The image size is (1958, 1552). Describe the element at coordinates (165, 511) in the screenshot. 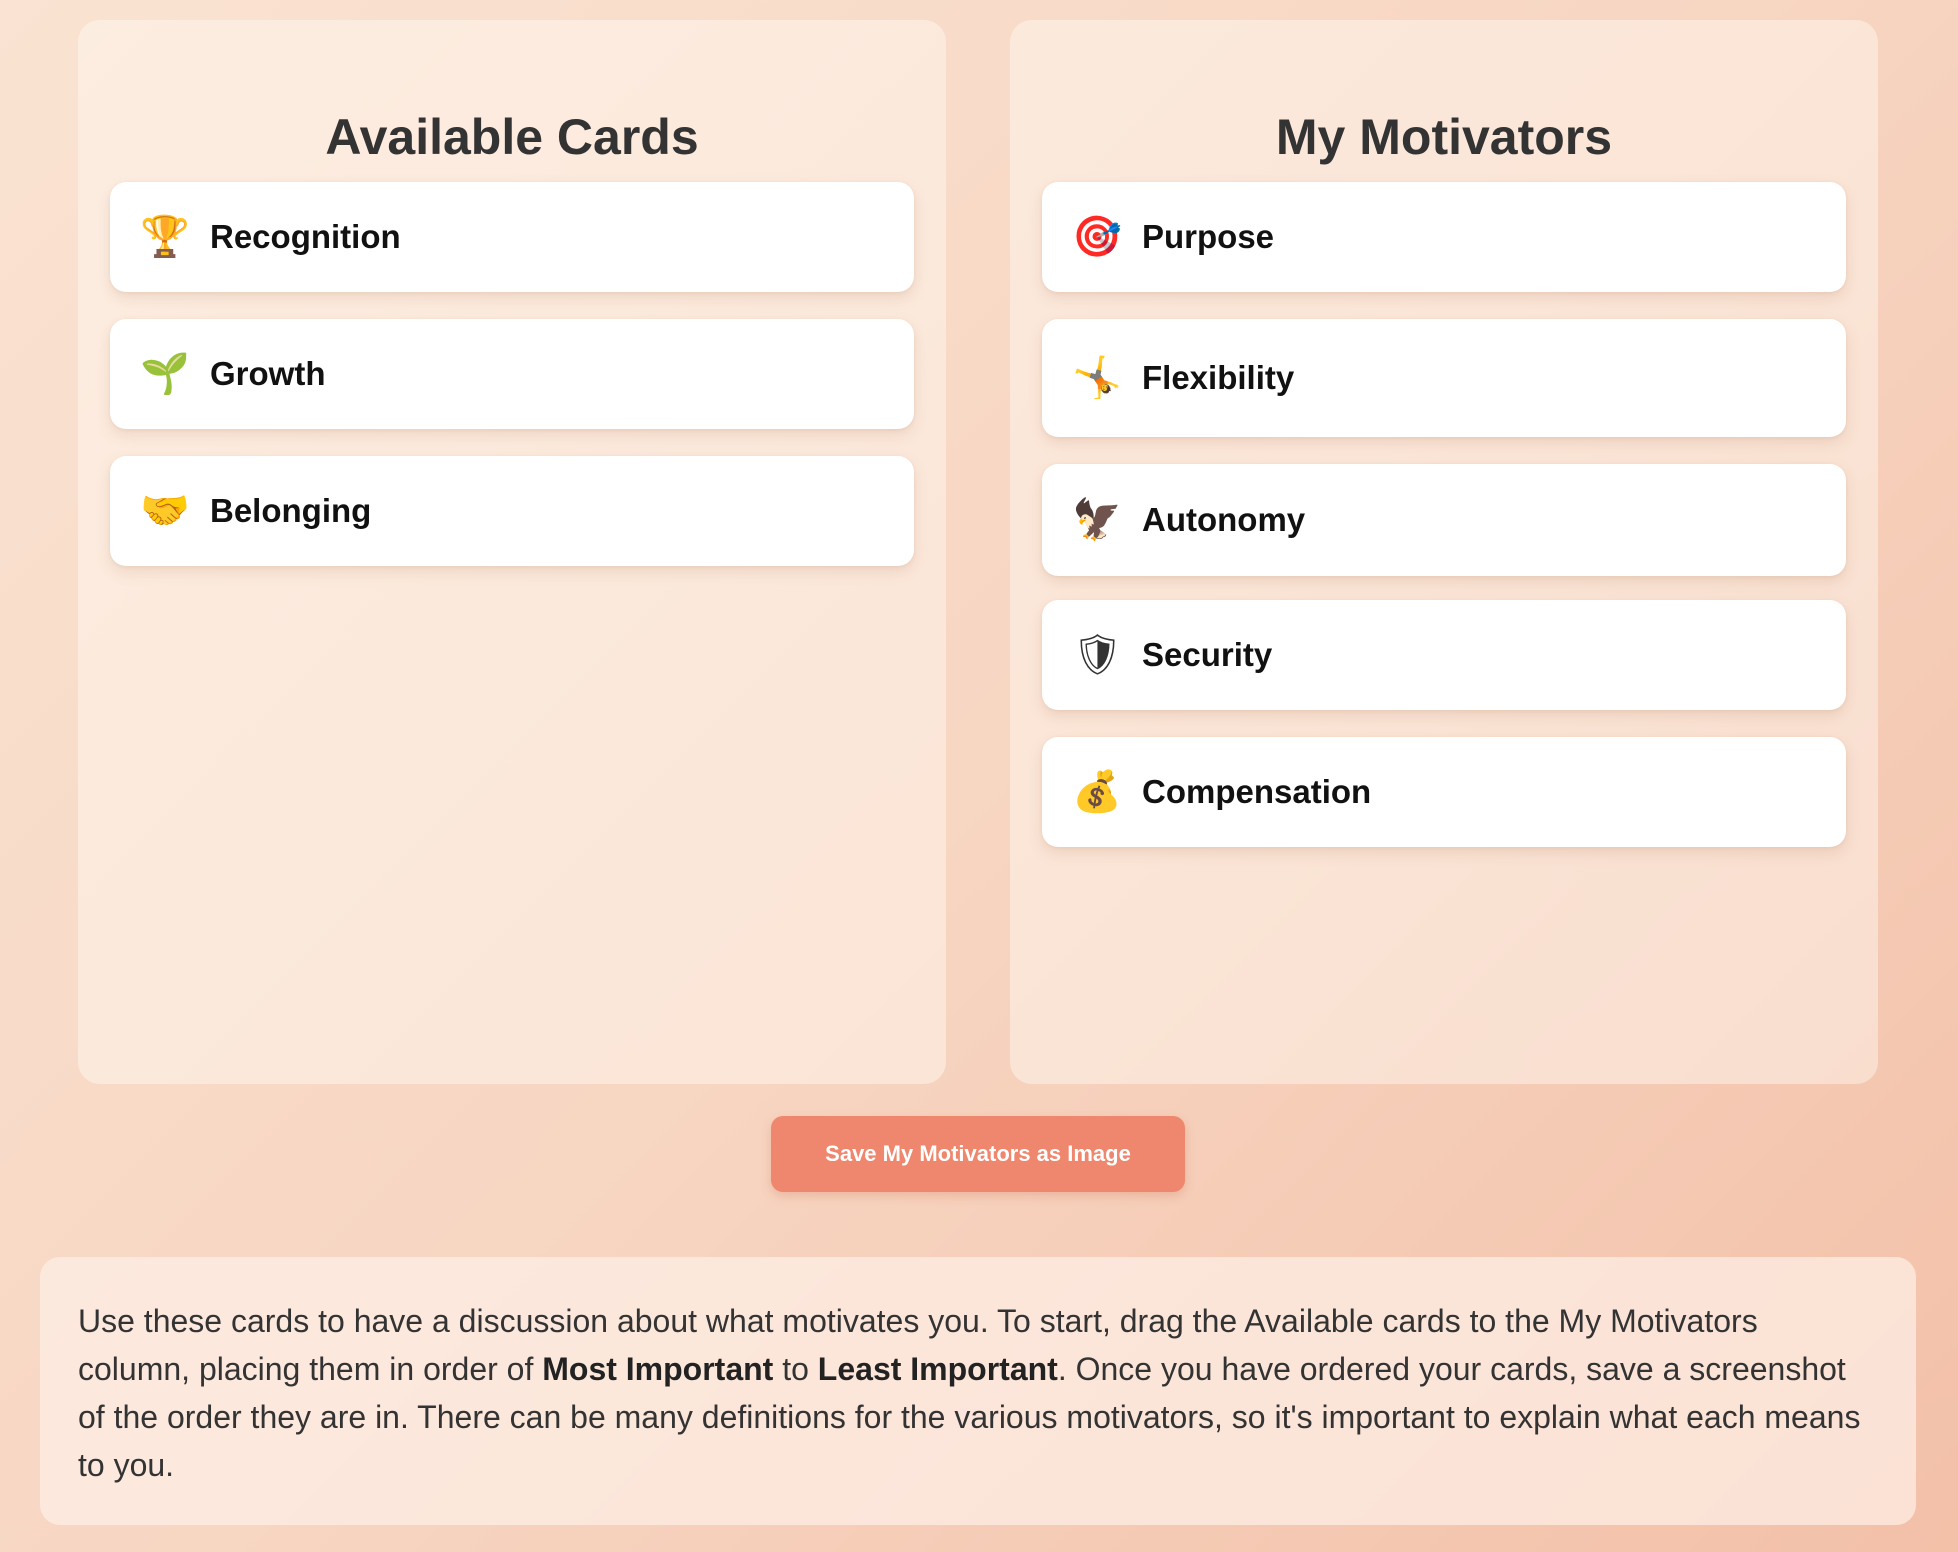

I see `handshake-icon: 🤝` at that location.